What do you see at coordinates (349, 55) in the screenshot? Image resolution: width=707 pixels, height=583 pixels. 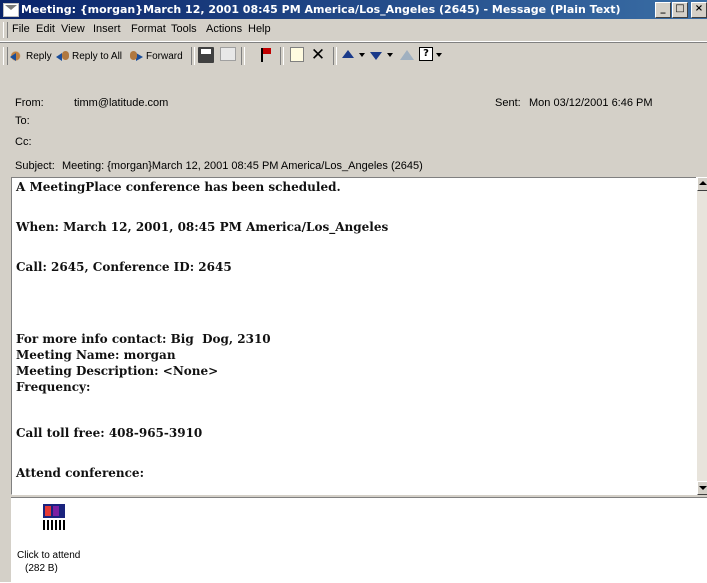 I see `previous-item-icon` at bounding box center [349, 55].